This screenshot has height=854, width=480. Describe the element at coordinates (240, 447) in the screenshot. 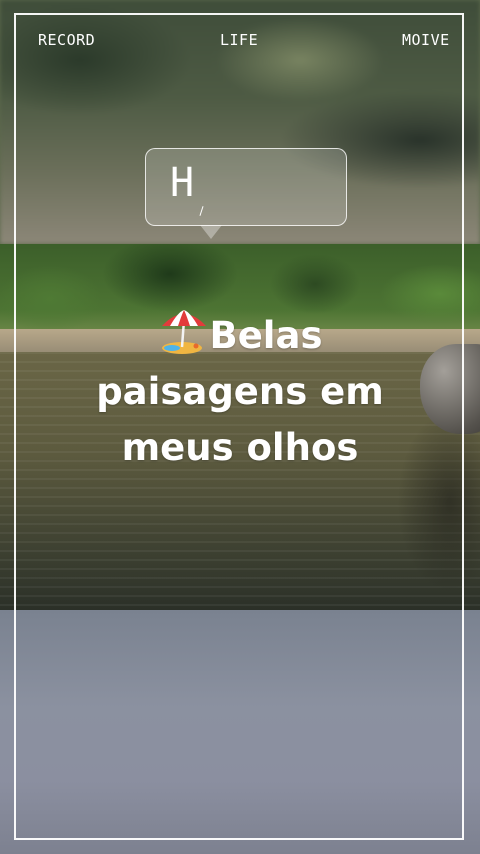

I see `caption-line-3: meus olhos` at that location.